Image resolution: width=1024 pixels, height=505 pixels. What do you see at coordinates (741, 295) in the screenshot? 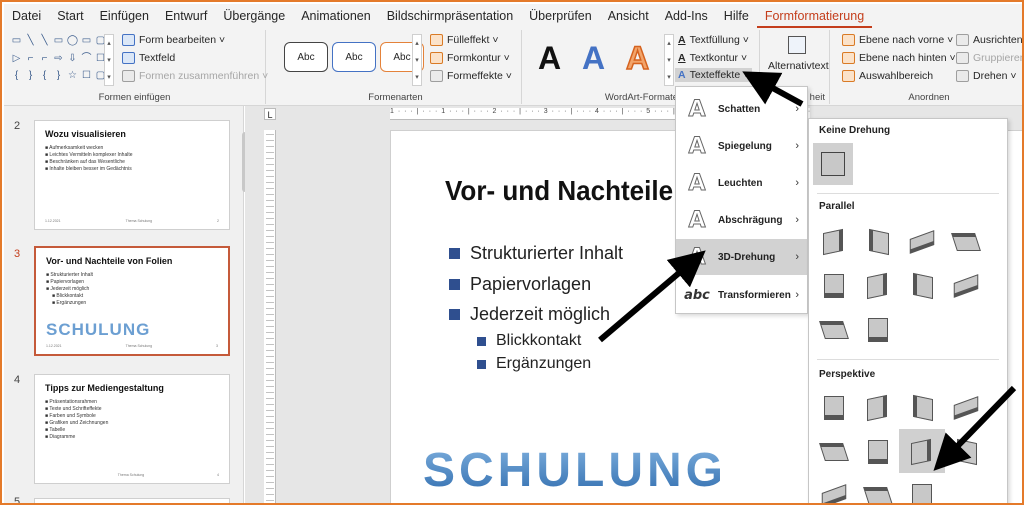
I see `menu-item-transformieren: abc Transformieren ›` at bounding box center [741, 295].